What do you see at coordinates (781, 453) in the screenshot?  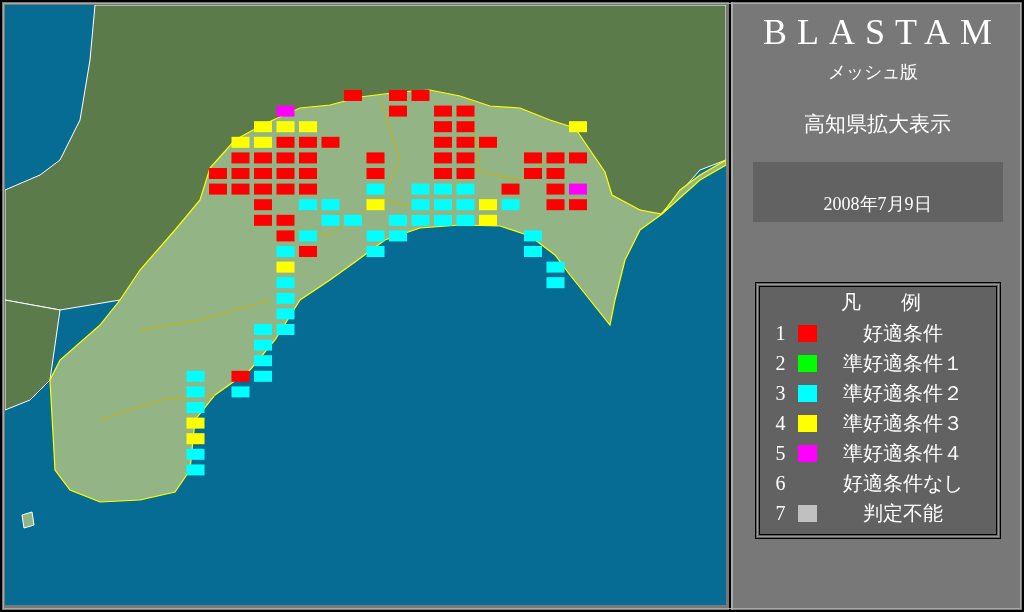 I see `legend-number: 5` at bounding box center [781, 453].